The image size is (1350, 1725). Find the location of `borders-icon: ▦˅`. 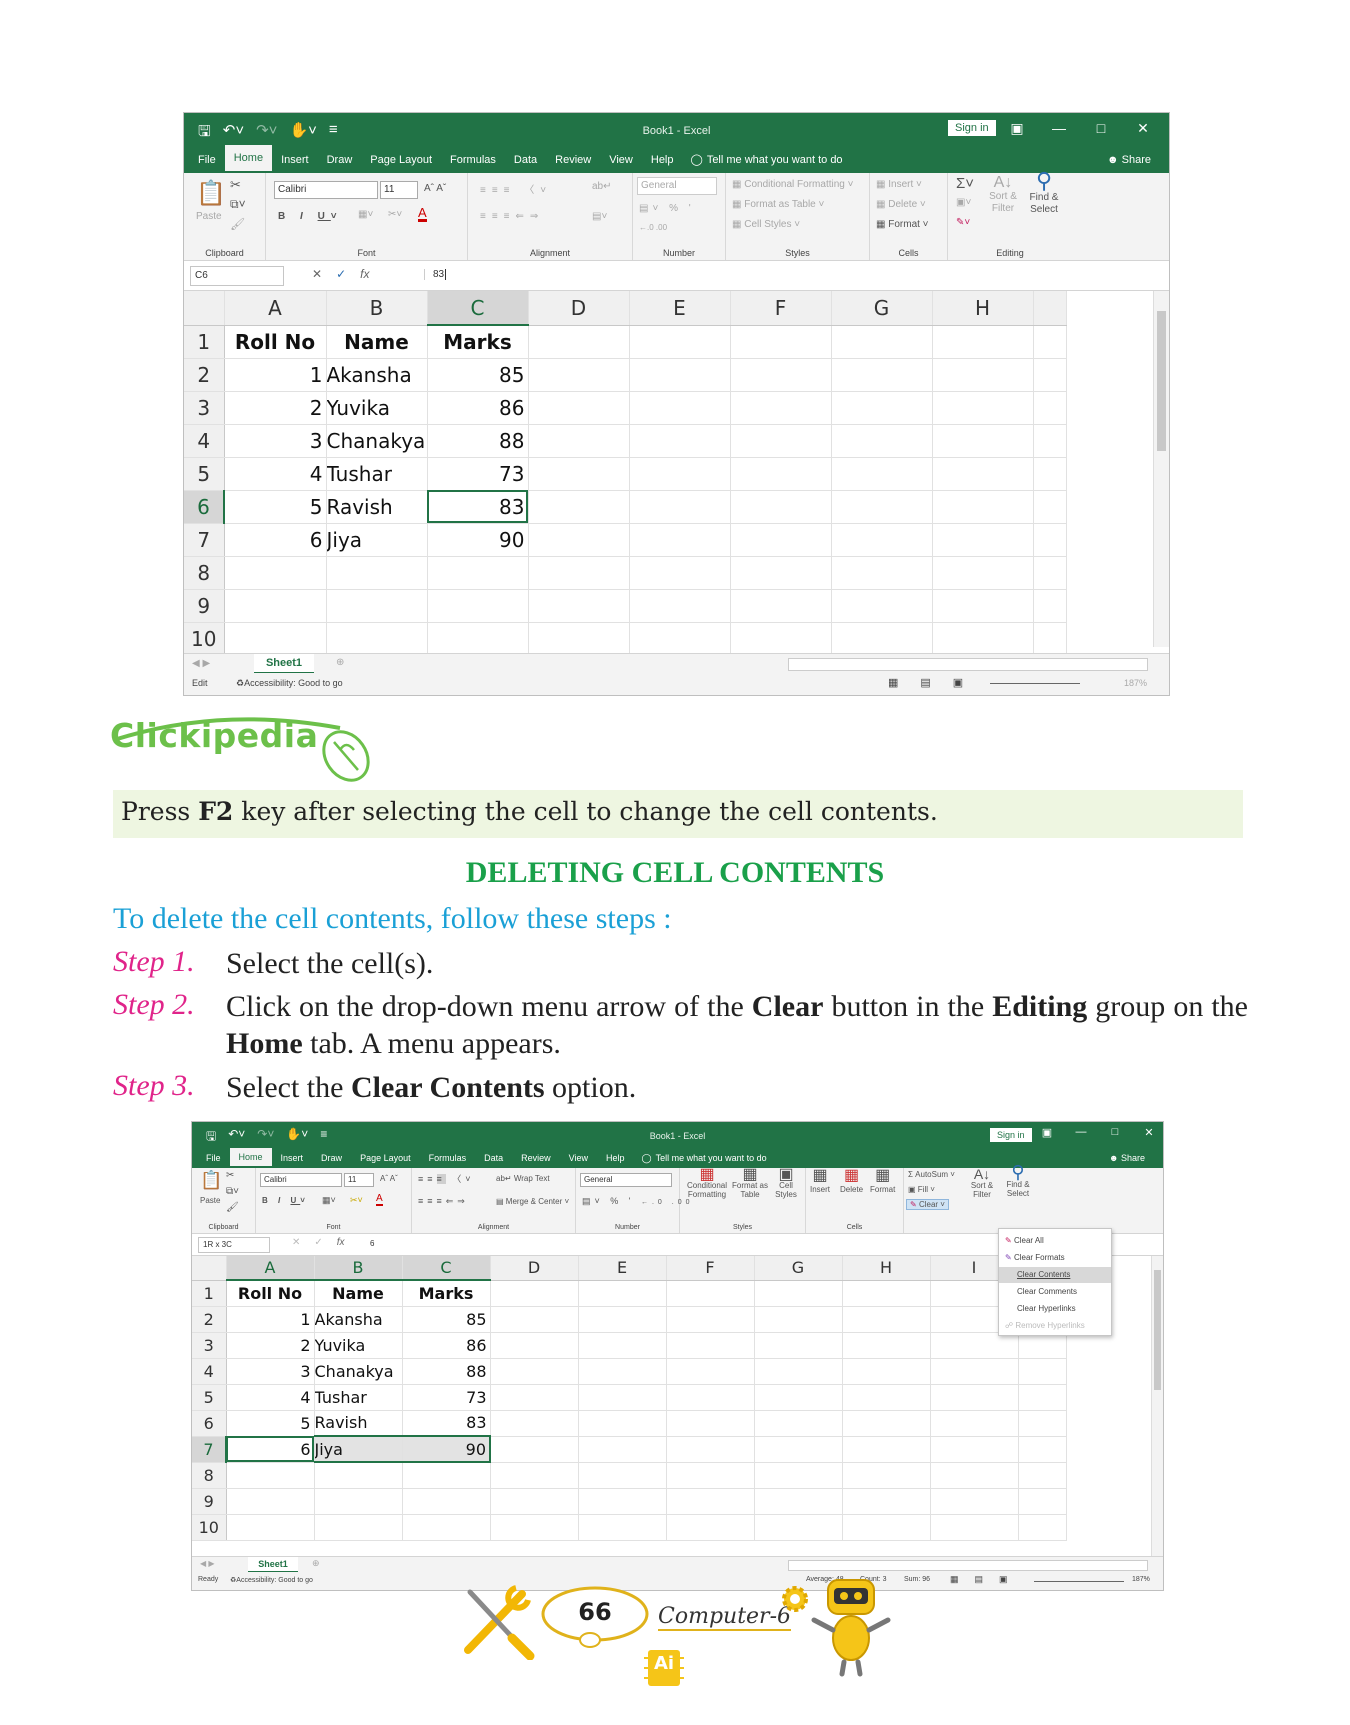

borders-icon: ▦˅ is located at coordinates (365, 214).